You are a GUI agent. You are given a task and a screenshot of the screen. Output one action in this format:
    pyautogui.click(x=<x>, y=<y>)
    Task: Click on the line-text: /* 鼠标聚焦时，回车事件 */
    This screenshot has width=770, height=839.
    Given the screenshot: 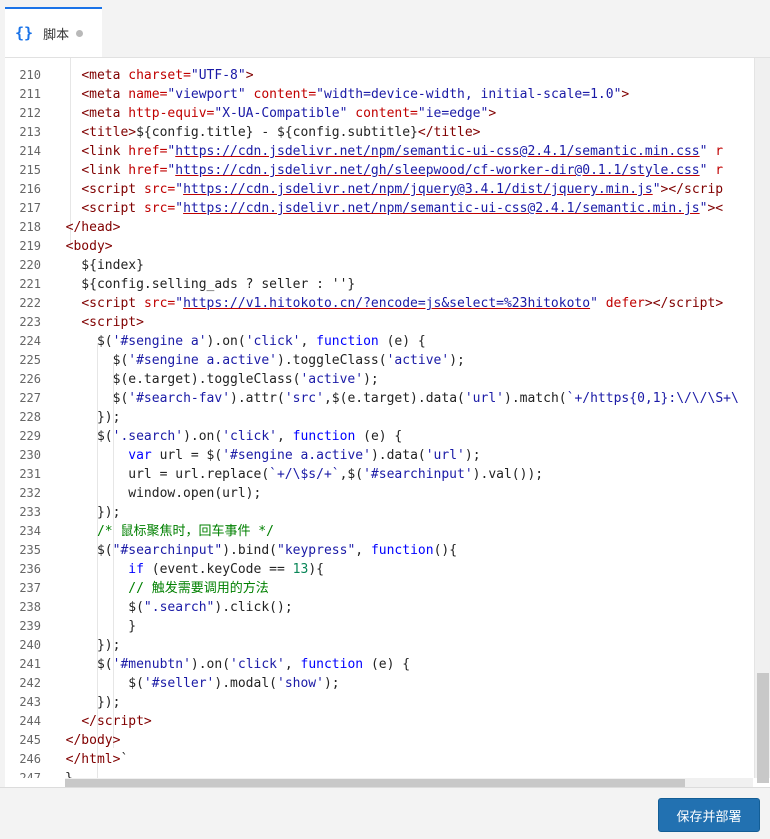 What is the action you would take?
    pyautogui.click(x=185, y=531)
    